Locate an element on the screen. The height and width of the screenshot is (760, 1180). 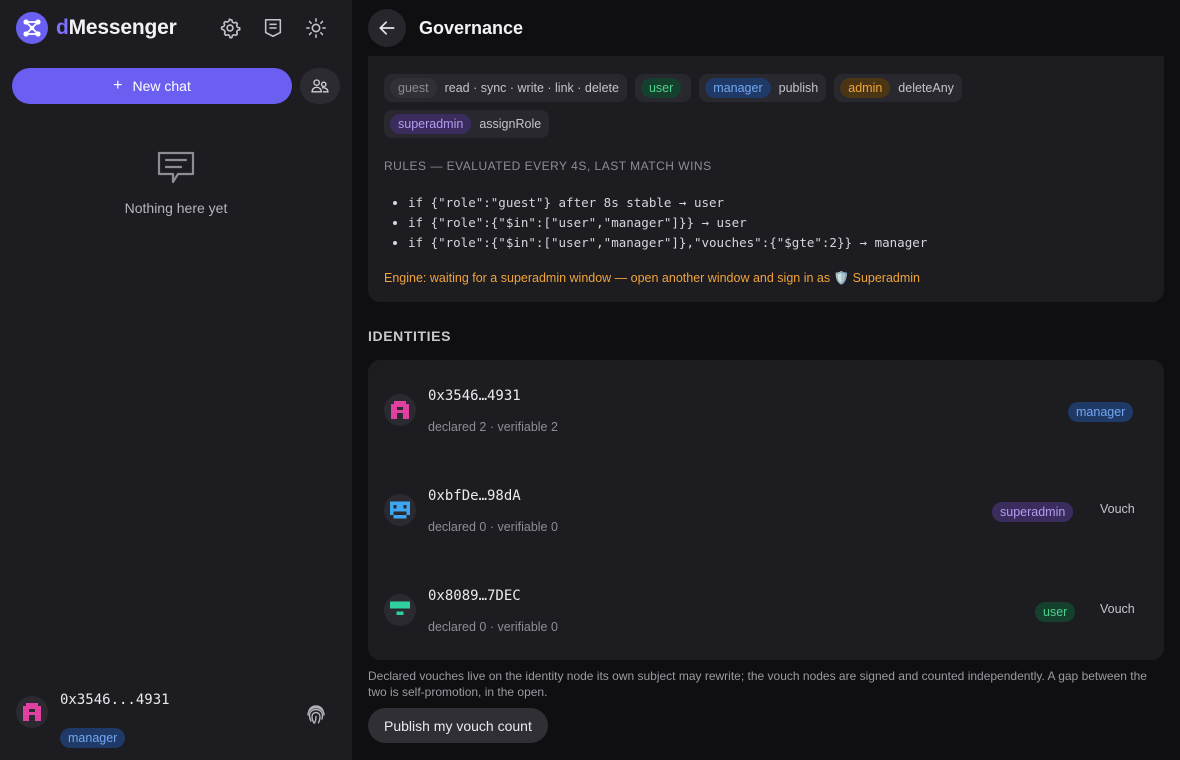
plus-icon: + is located at coordinates (118, 85).